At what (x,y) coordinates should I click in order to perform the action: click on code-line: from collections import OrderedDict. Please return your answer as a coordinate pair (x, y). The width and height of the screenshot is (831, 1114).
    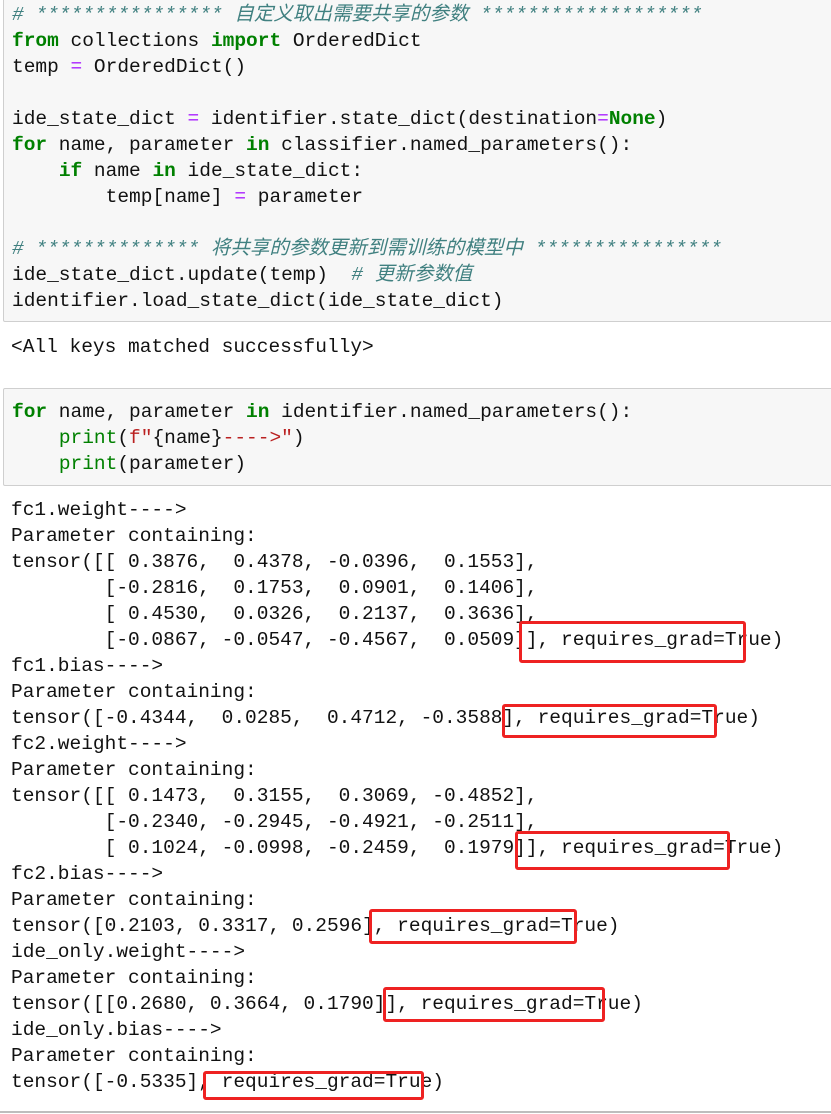
    Looking at the image, I should click on (217, 41).